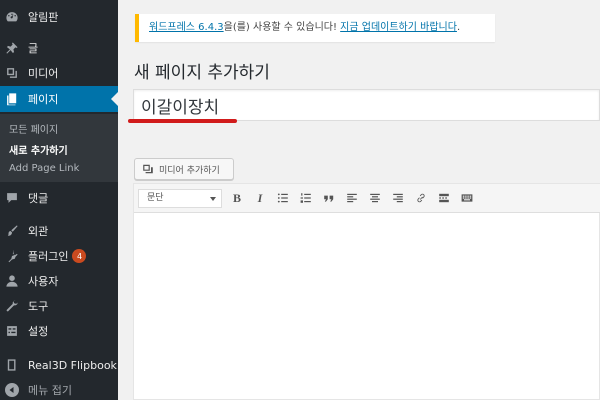  Describe the element at coordinates (38, 149) in the screenshot. I see `submenu-item-add-new: 새로 추가하기` at that location.